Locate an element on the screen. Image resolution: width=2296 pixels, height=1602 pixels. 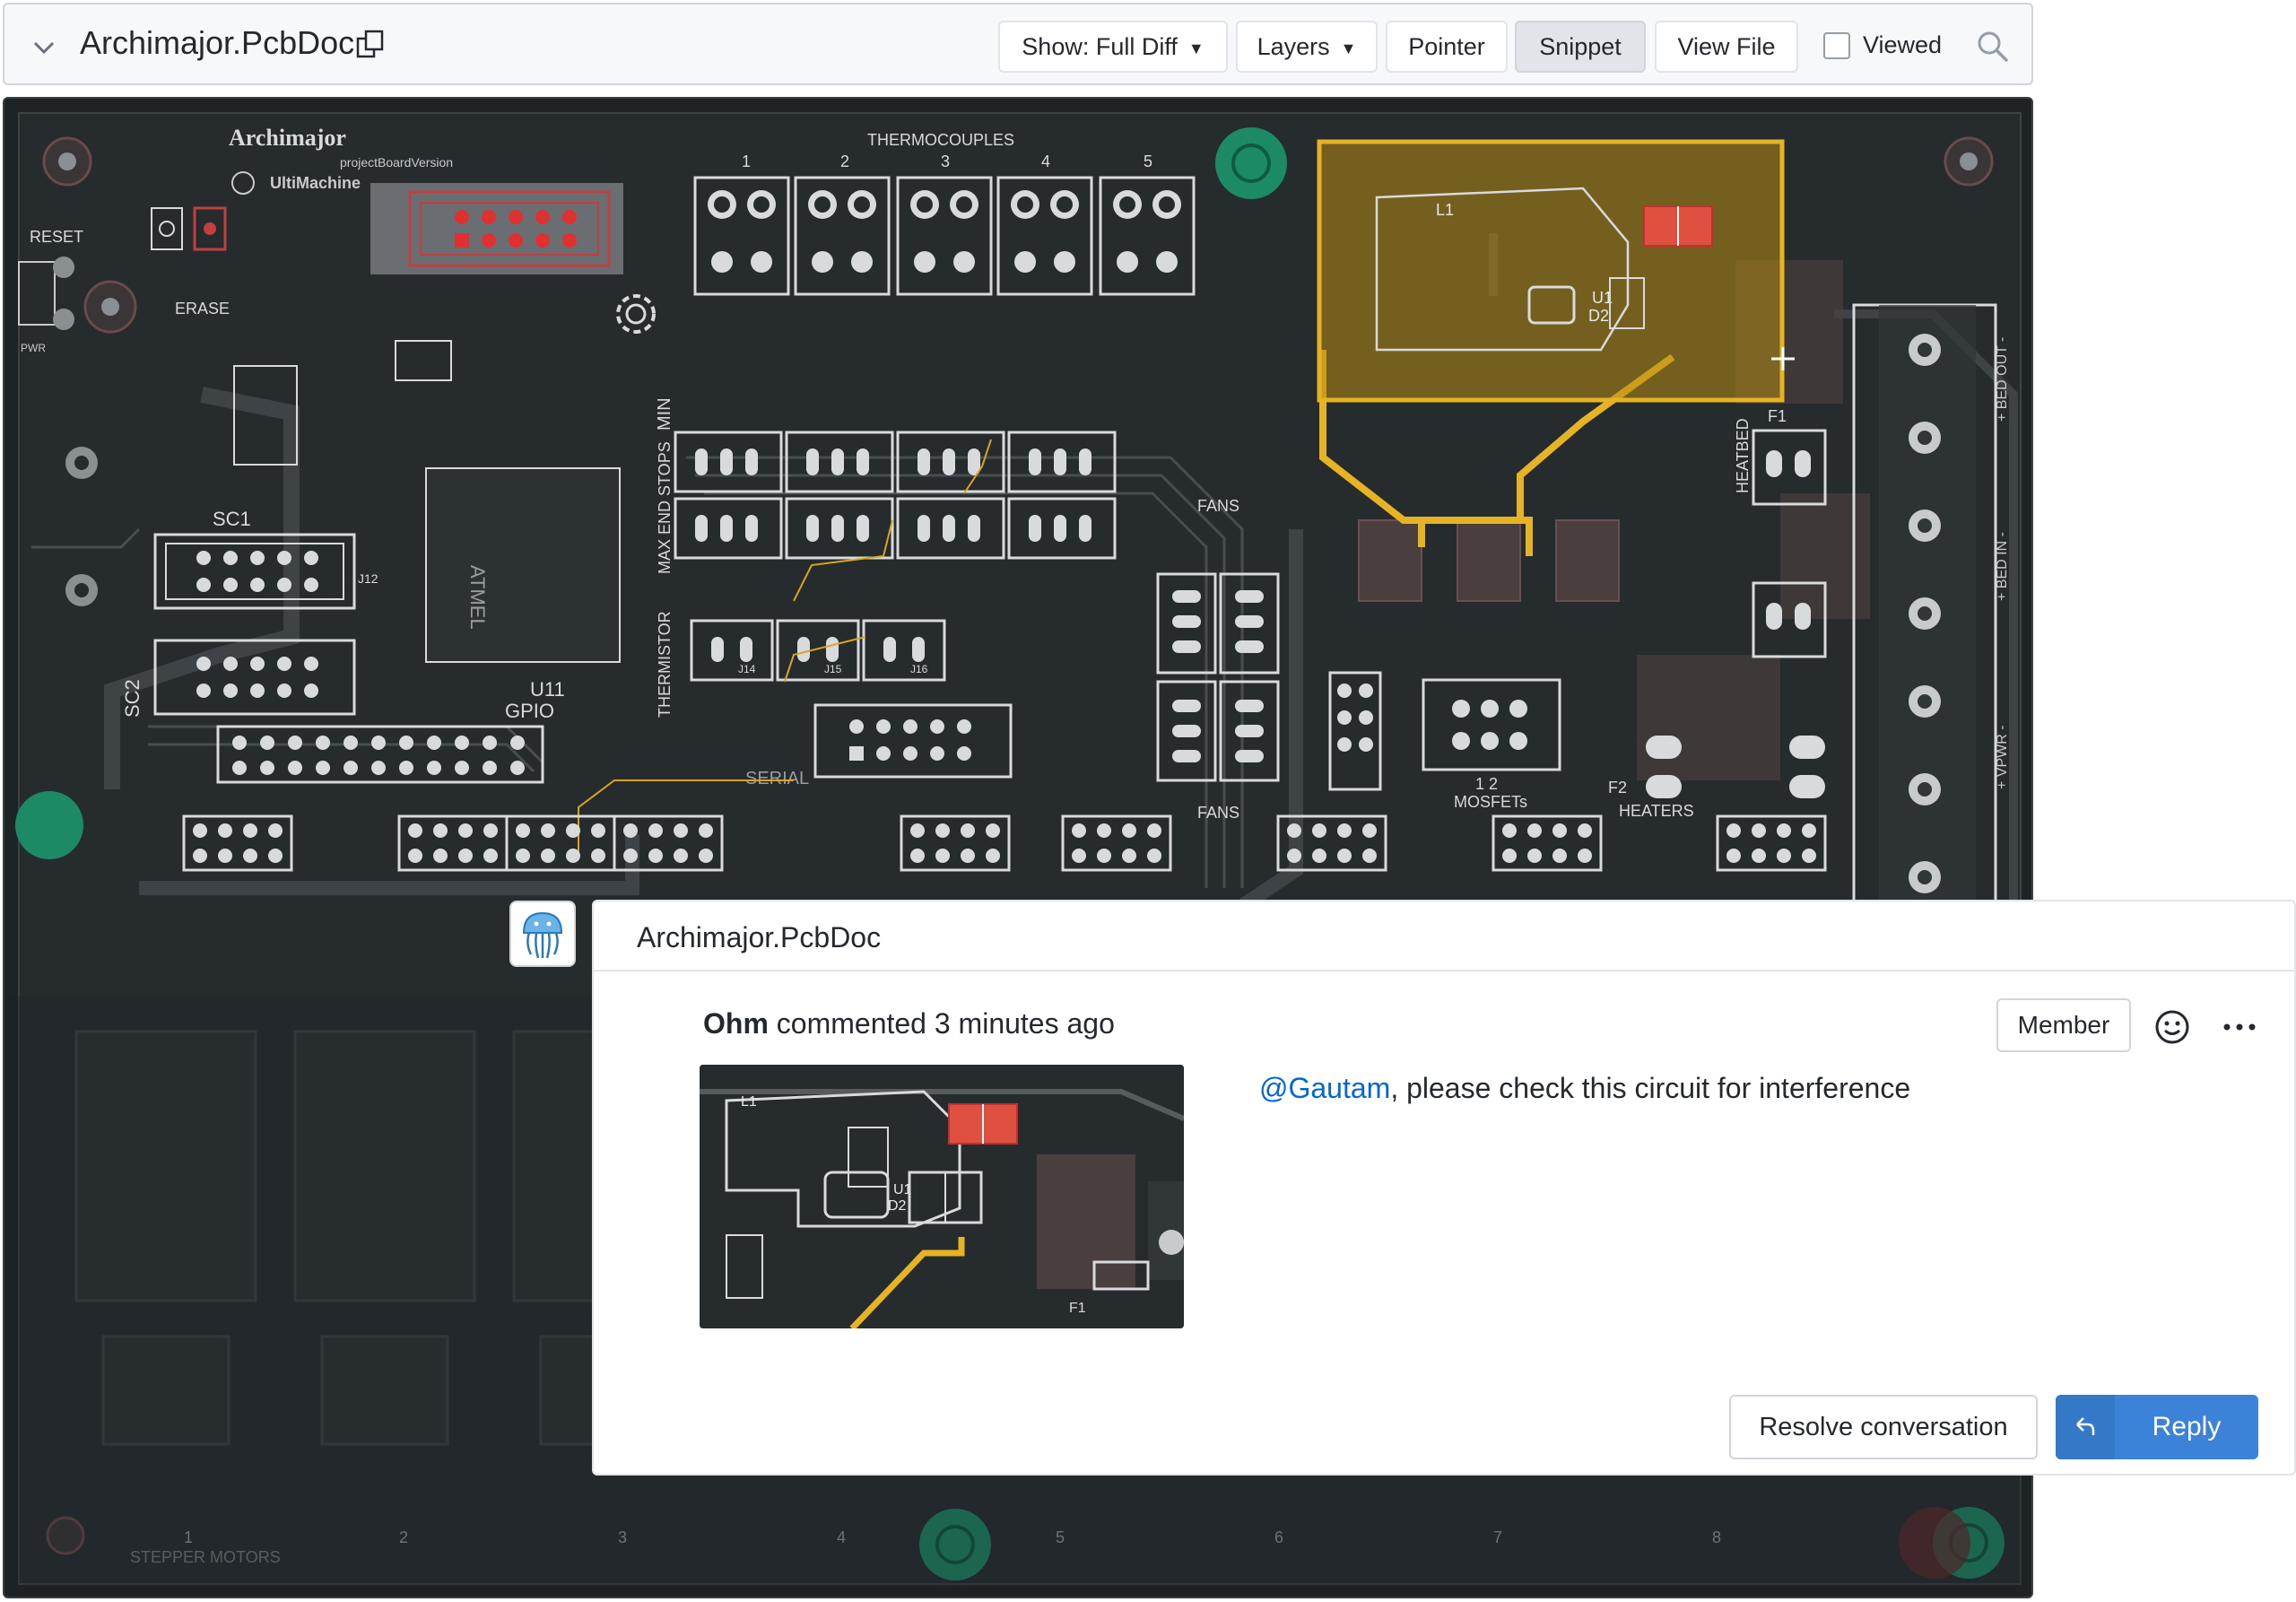
pcb-label-u11: U11 is located at coordinates (547, 690).